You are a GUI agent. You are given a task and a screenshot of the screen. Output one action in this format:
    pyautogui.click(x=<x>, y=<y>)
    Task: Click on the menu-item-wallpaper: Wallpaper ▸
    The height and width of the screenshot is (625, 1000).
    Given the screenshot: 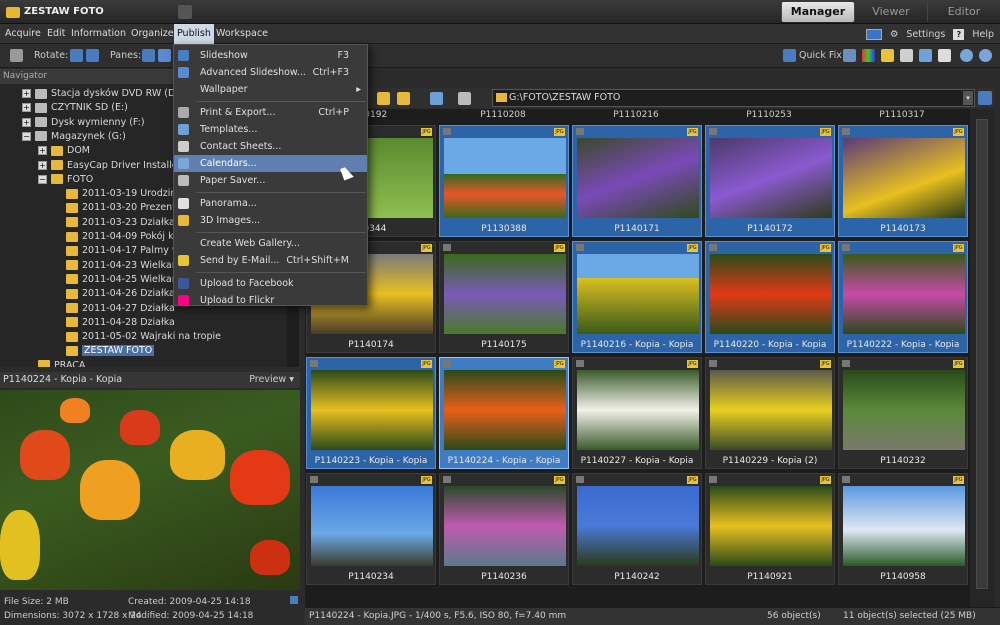 What is the action you would take?
    pyautogui.click(x=270, y=89)
    